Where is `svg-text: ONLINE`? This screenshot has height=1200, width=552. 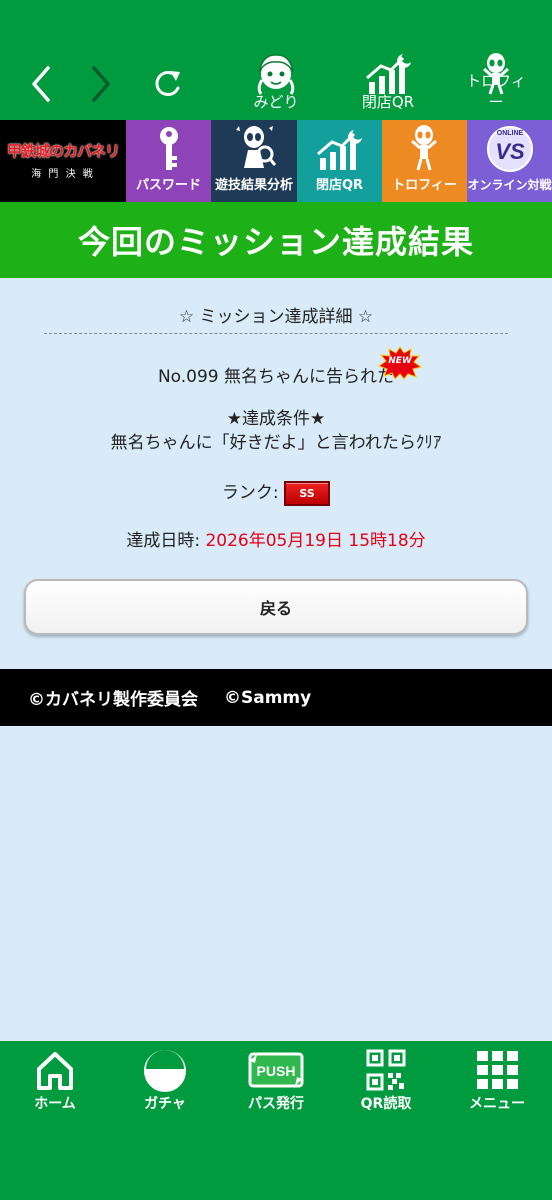 svg-text: ONLINE is located at coordinates (510, 133).